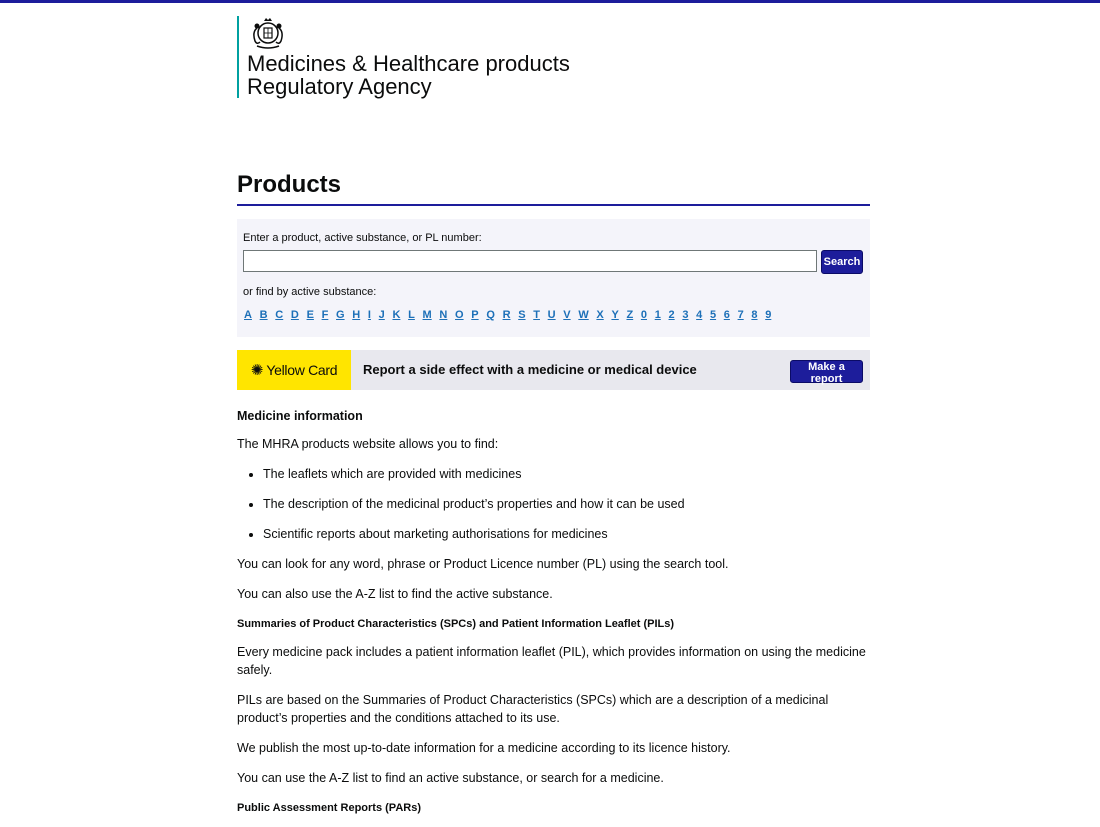 This screenshot has width=1100, height=827. What do you see at coordinates (474, 315) in the screenshot?
I see `az-link-p: P` at bounding box center [474, 315].